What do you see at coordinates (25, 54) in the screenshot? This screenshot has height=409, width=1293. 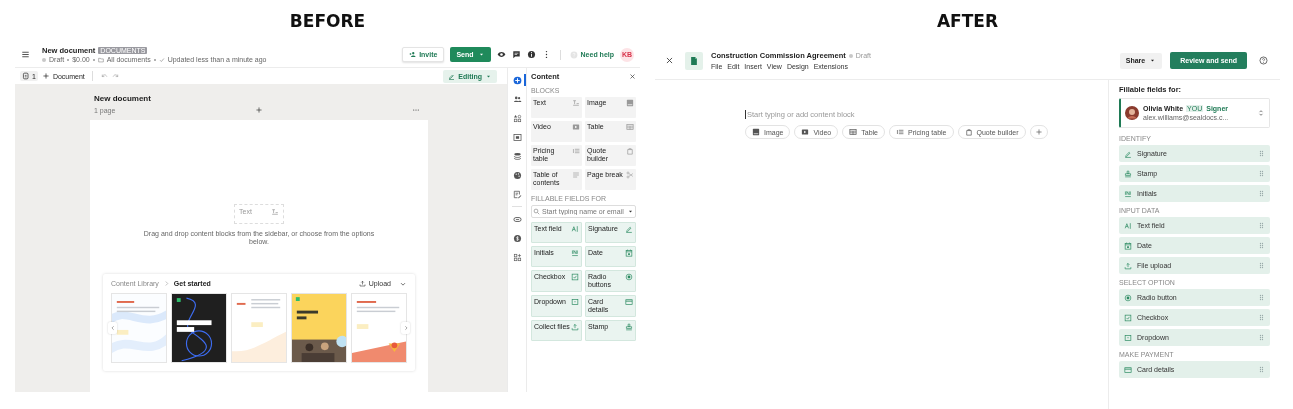 I see `menu-icon` at bounding box center [25, 54].